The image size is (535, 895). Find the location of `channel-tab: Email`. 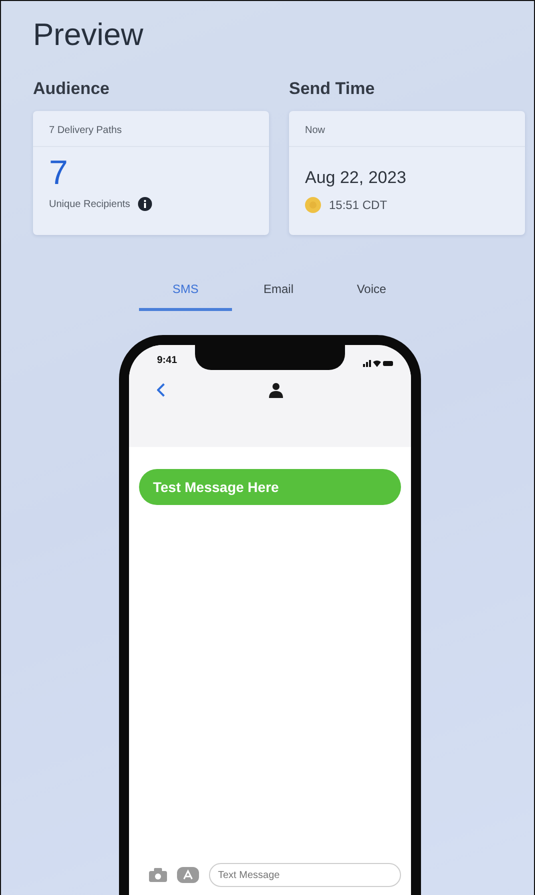

channel-tab: Email is located at coordinates (278, 290).